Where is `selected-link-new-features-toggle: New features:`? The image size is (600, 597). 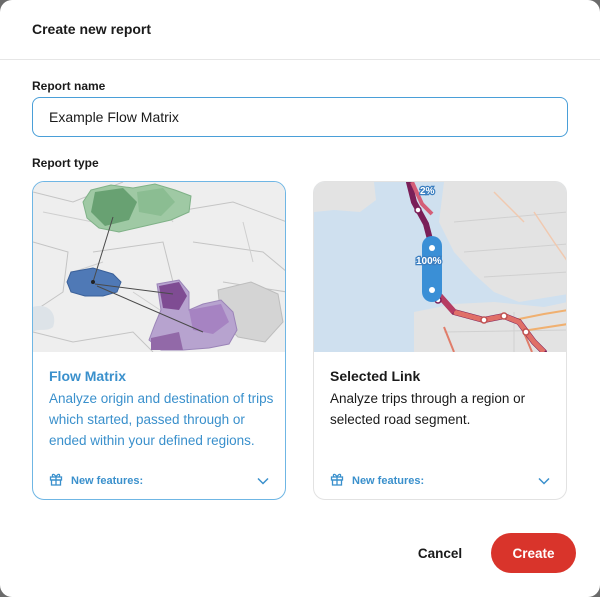 selected-link-new-features-toggle: New features: is located at coordinates (440, 481).